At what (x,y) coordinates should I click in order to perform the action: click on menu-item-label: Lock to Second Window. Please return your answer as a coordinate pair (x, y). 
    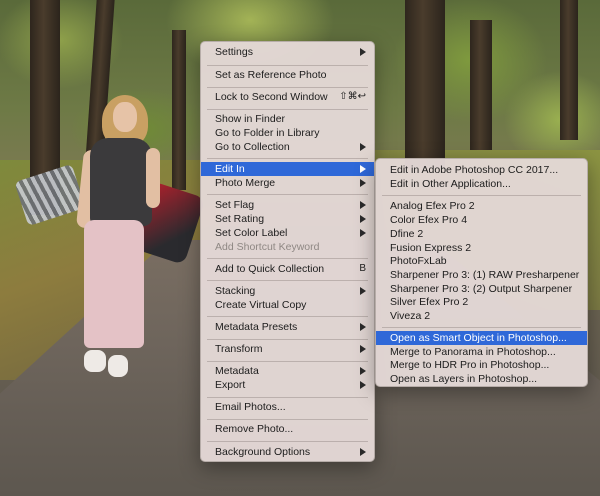
    Looking at the image, I should click on (271, 97).